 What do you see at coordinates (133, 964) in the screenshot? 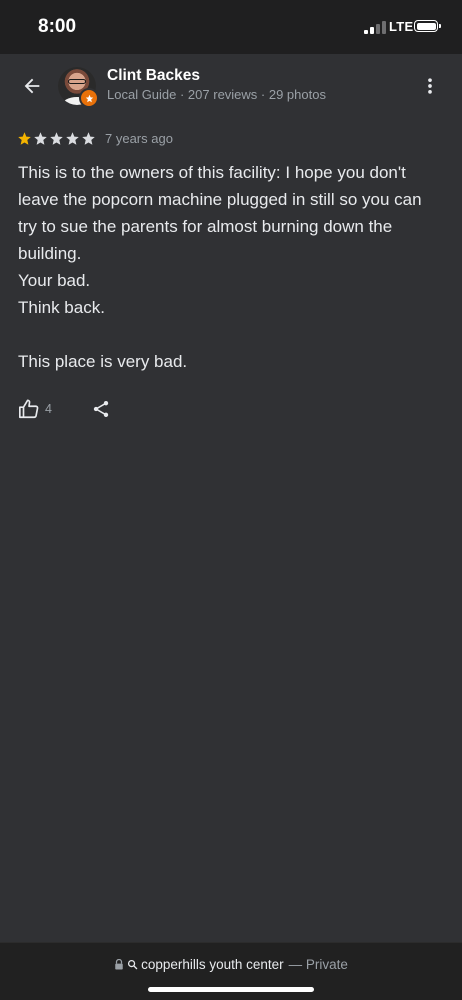
I see `search-icon` at bounding box center [133, 964].